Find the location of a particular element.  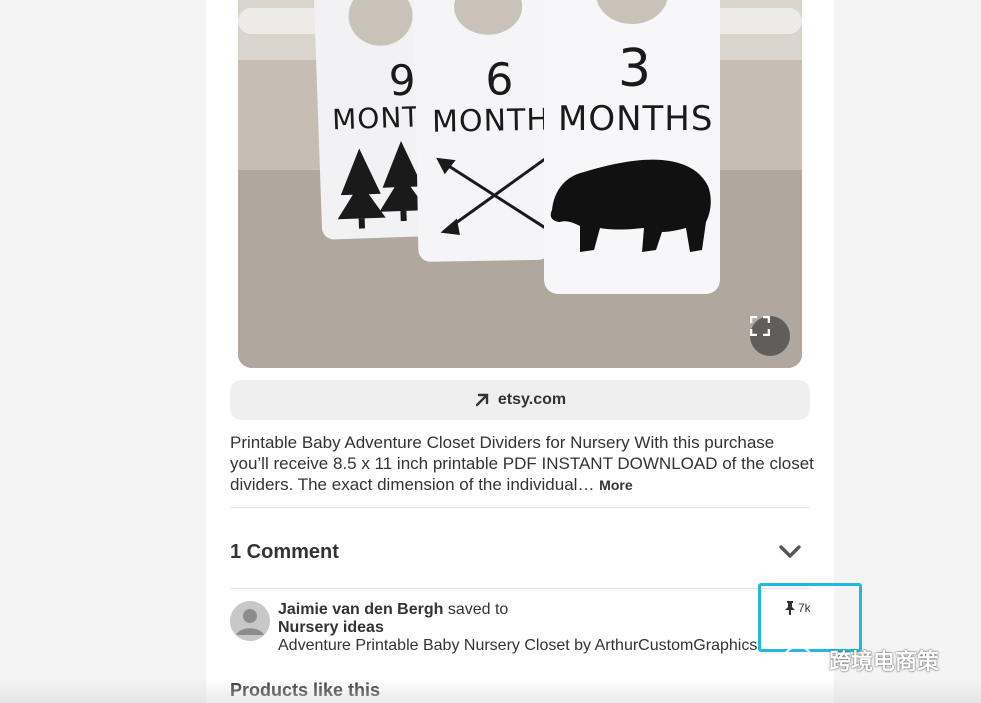

more-link: More is located at coordinates (615, 485).